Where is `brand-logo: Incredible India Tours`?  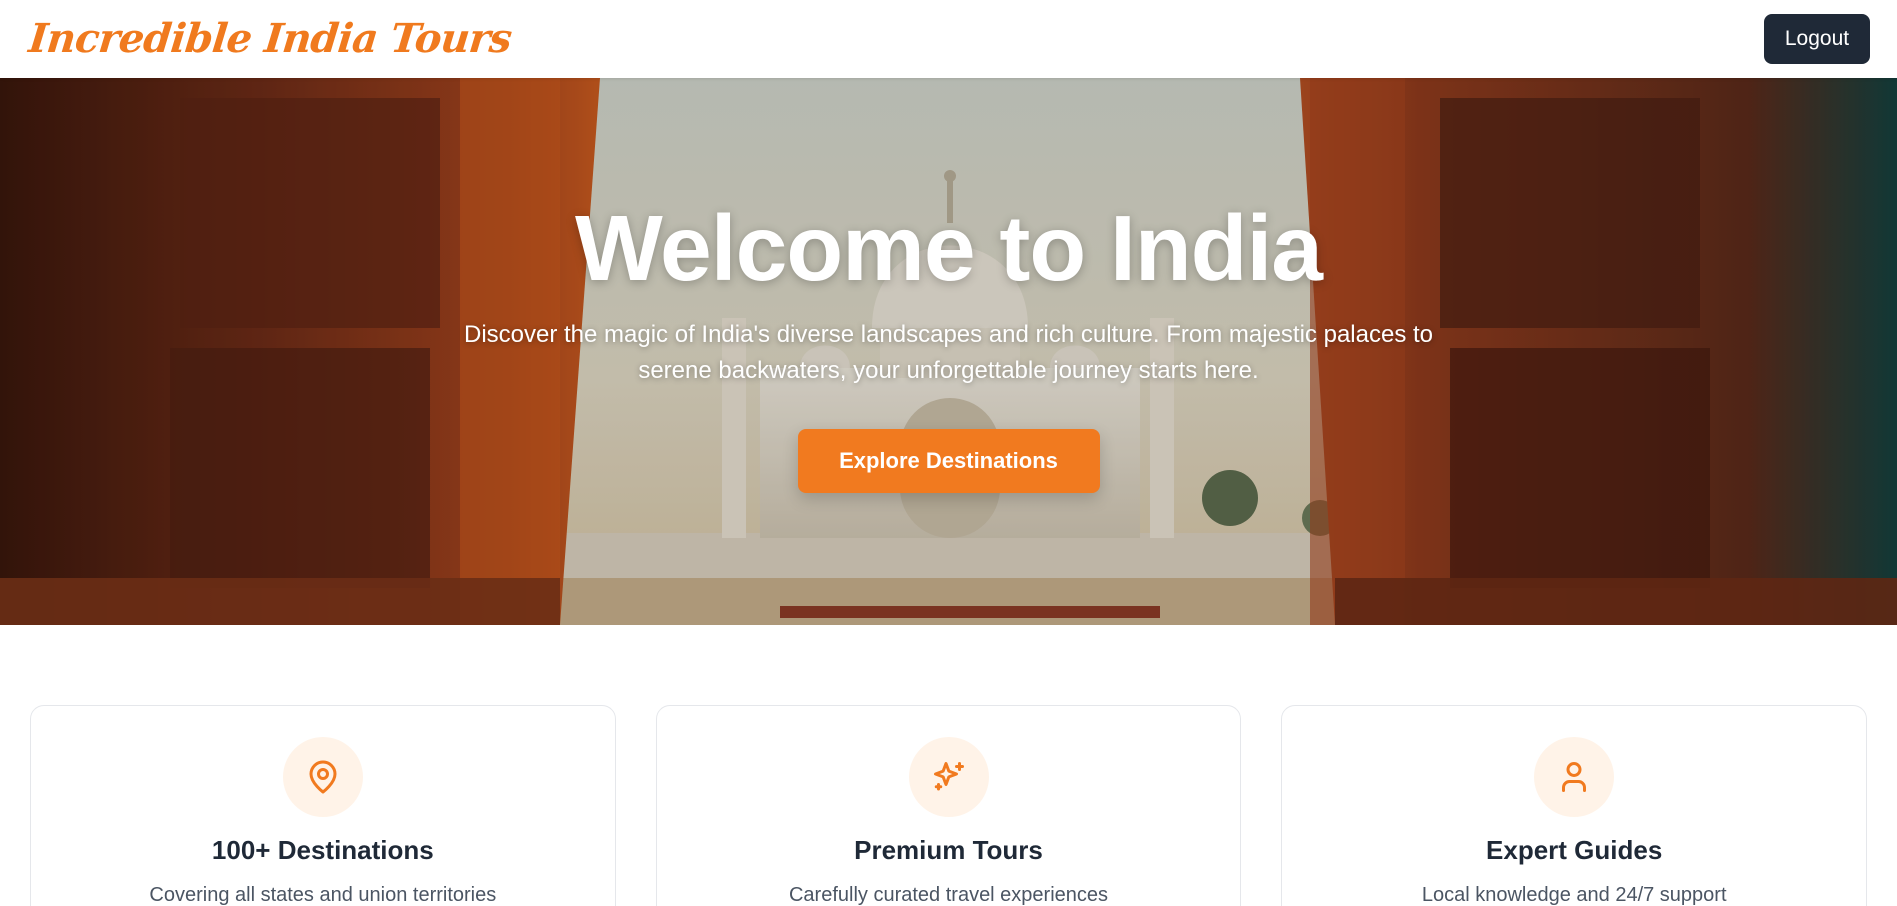 brand-logo: Incredible India Tours is located at coordinates (270, 38).